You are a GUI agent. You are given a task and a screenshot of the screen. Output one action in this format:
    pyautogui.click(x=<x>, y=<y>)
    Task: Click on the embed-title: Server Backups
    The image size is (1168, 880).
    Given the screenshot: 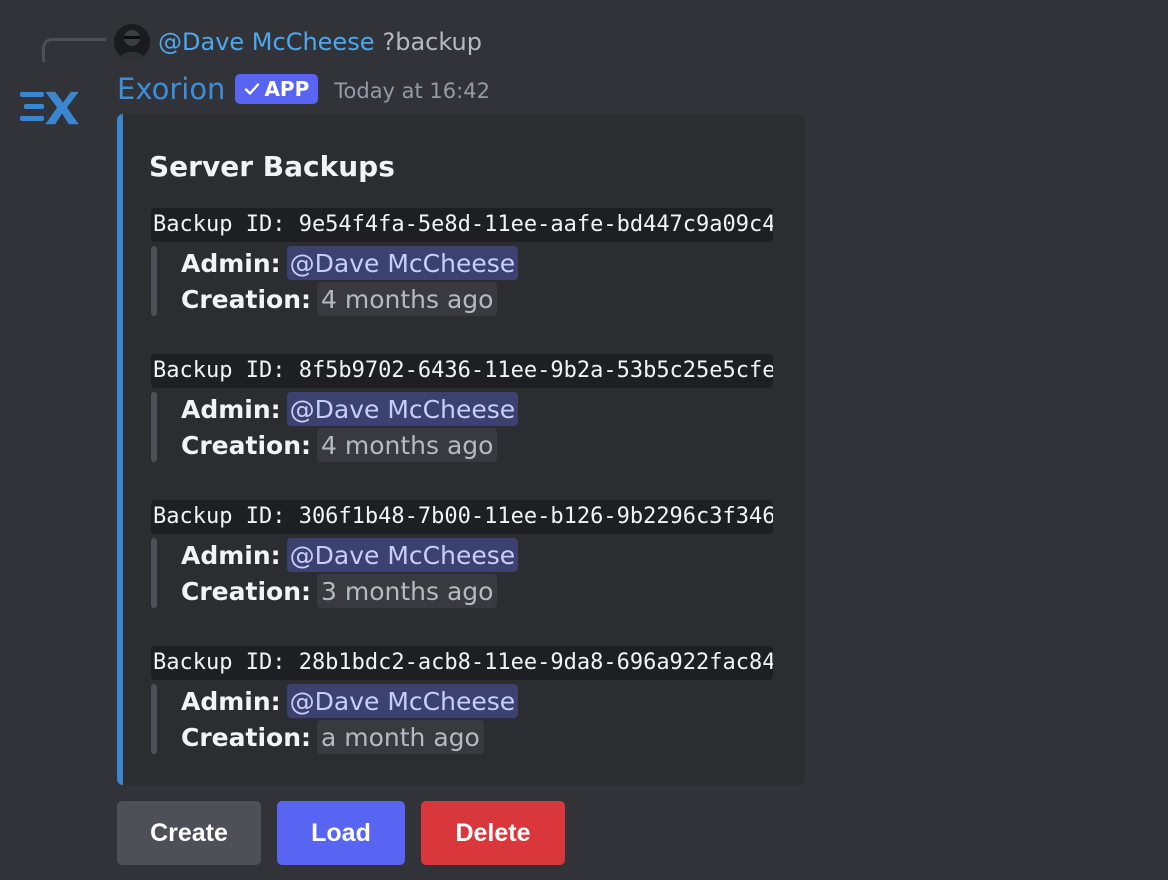 What is the action you would take?
    pyautogui.click(x=272, y=166)
    